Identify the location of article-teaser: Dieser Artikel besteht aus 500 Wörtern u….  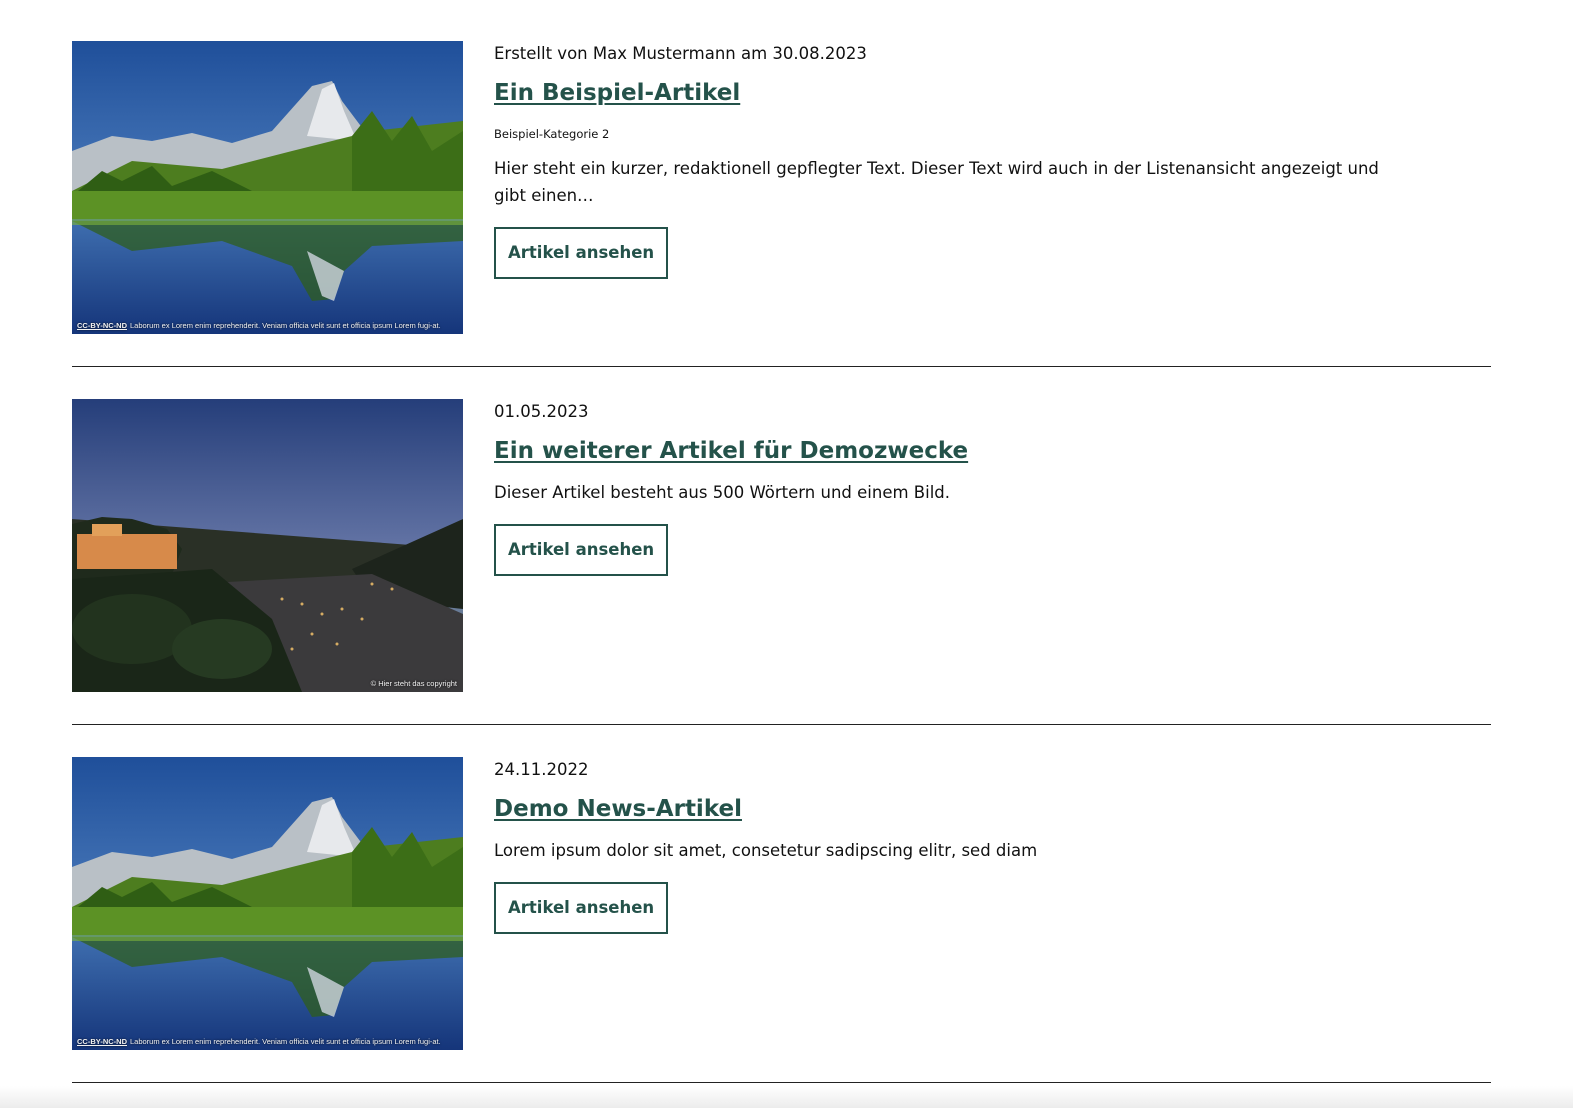
(722, 492).